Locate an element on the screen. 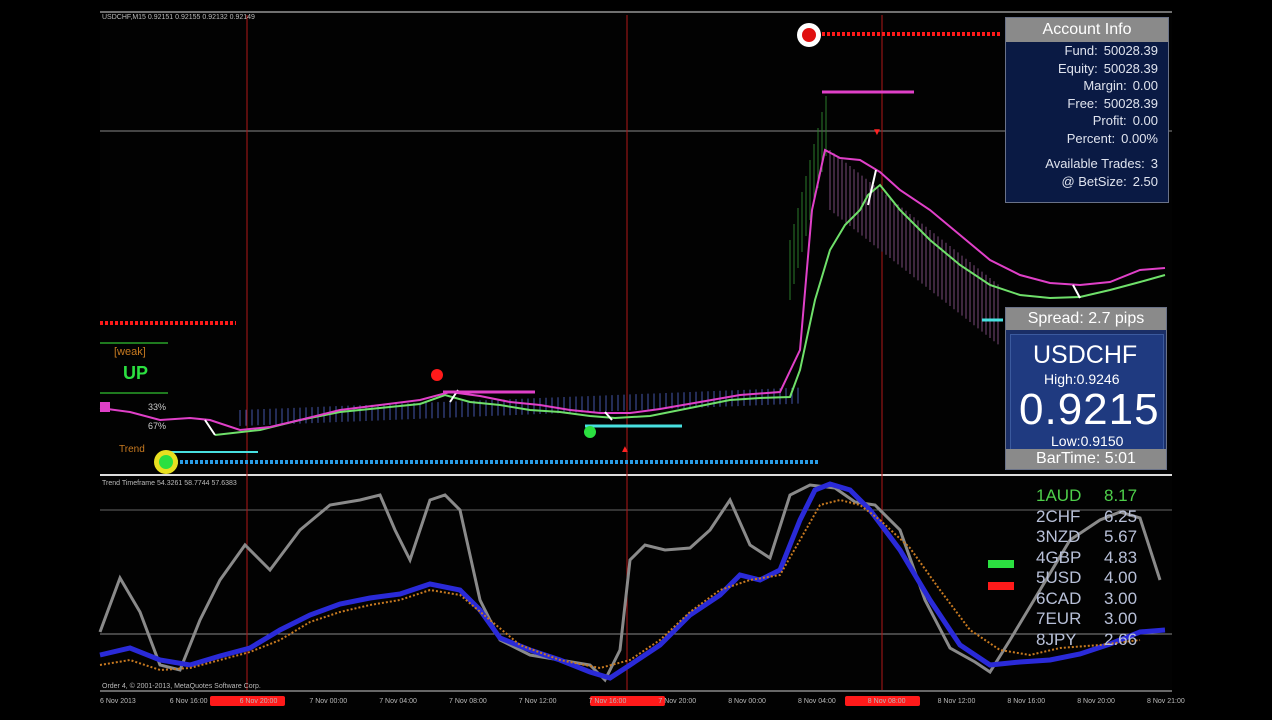  time-tick-label: 7 Nov 04:00 is located at coordinates (398, 701).